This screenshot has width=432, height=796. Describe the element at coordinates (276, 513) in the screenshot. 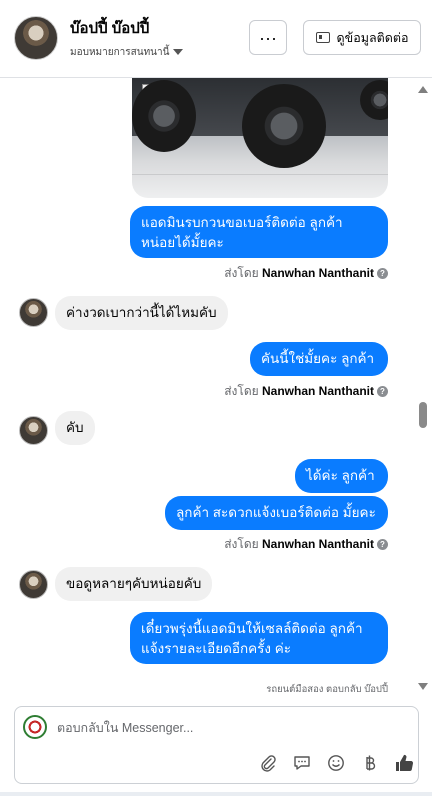

I see `outgoing-message: ลูกค้า สะดวกแจ้งเบอร์ติดต่อ มั้ยคะ` at that location.